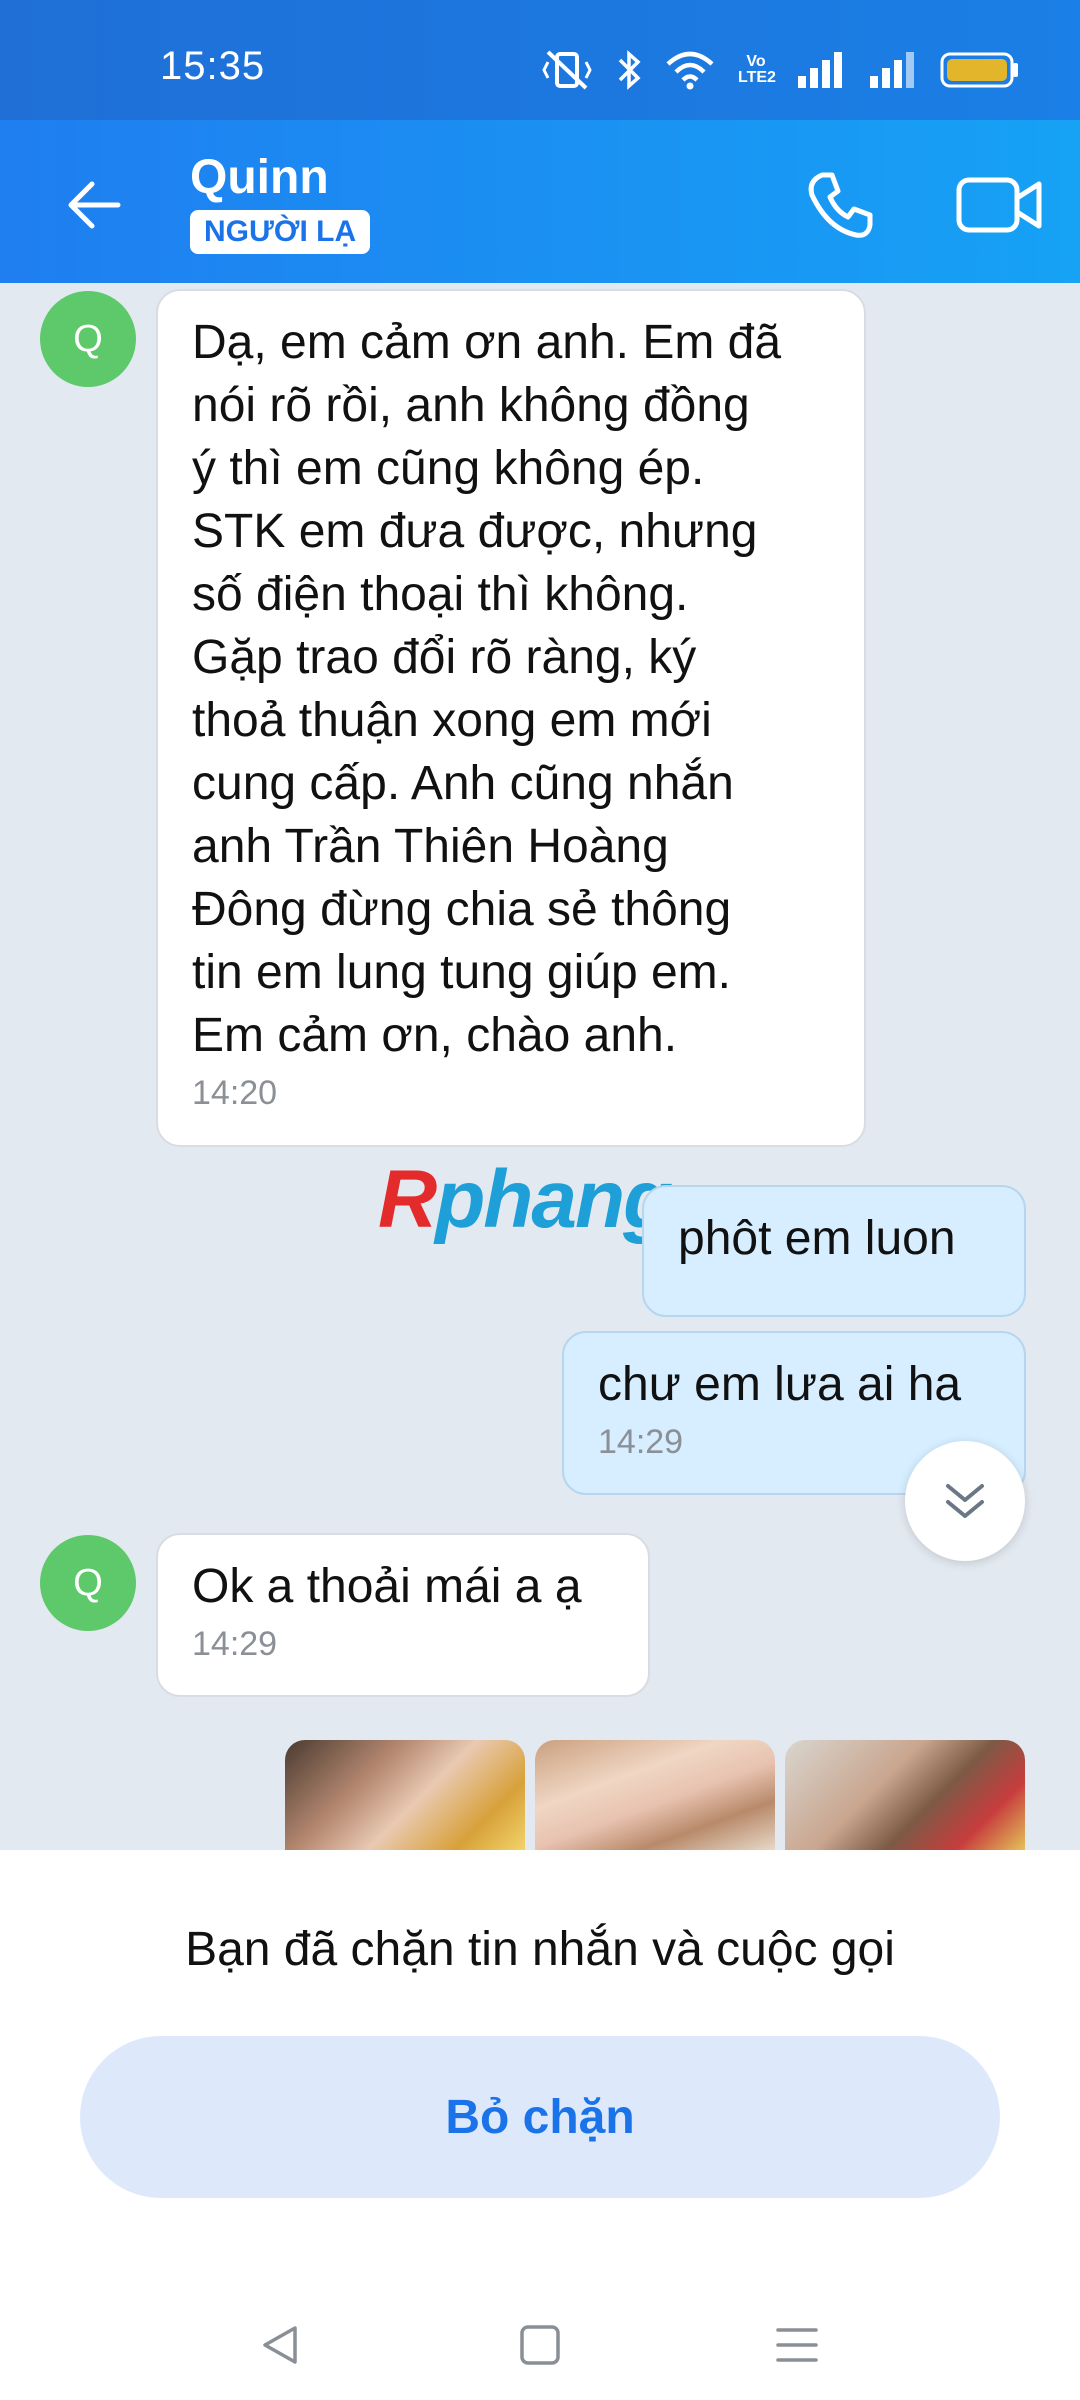 Image resolution: width=1080 pixels, height=2400 pixels. Describe the element at coordinates (235, 1093) in the screenshot. I see `message-time: 14:20` at that location.